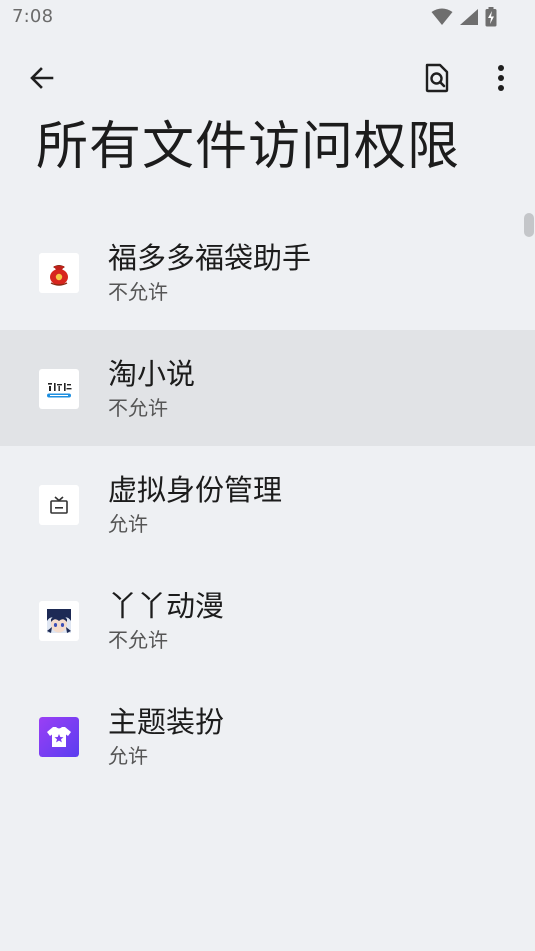  What do you see at coordinates (267, 620) in the screenshot?
I see `app-row-yaya-anime: 丫丫动漫 不允许` at bounding box center [267, 620].